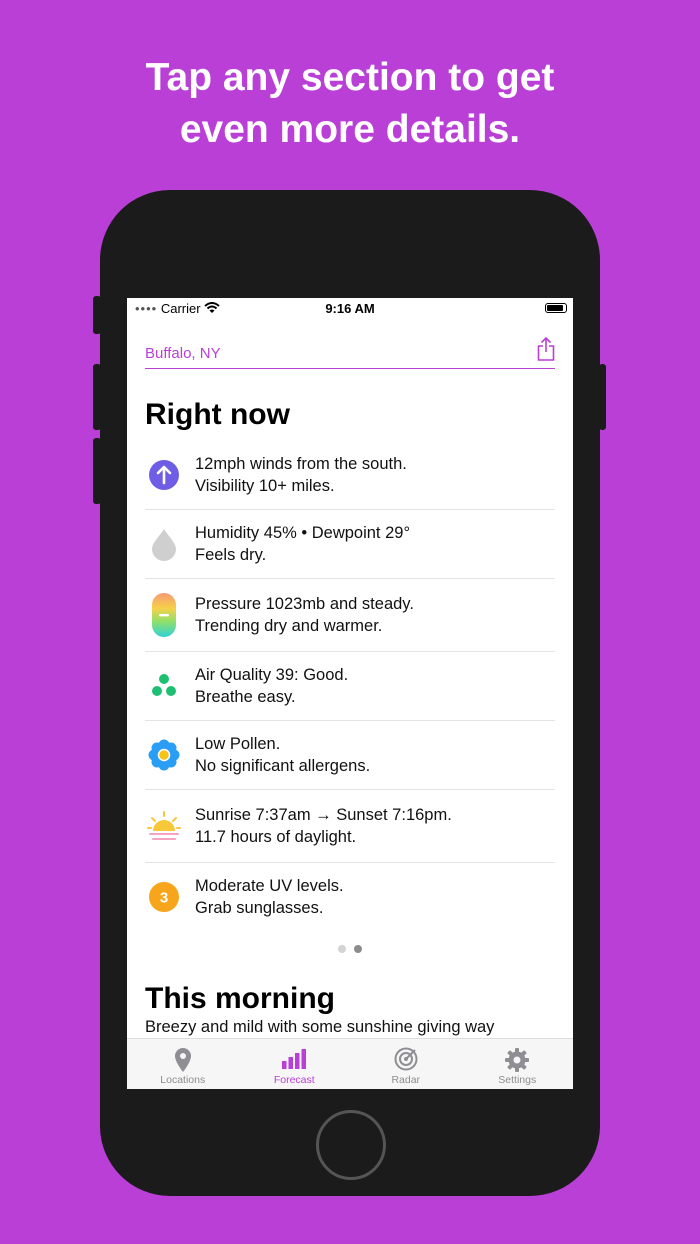  I want to click on list-item-text: Moderate UV levels. Grab sunglasses., so click(269, 897).